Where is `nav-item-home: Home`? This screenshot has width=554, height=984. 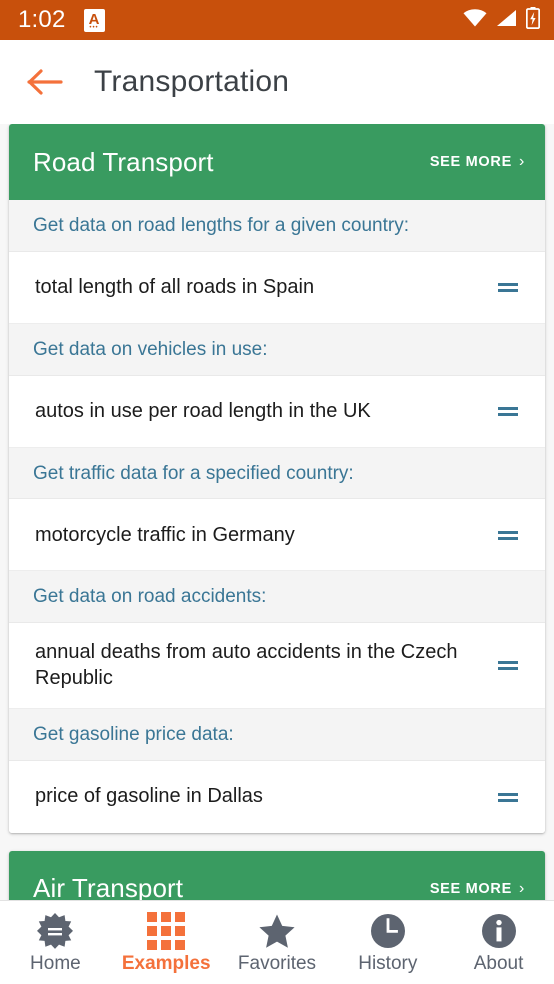
nav-item-home: Home is located at coordinates (55, 942).